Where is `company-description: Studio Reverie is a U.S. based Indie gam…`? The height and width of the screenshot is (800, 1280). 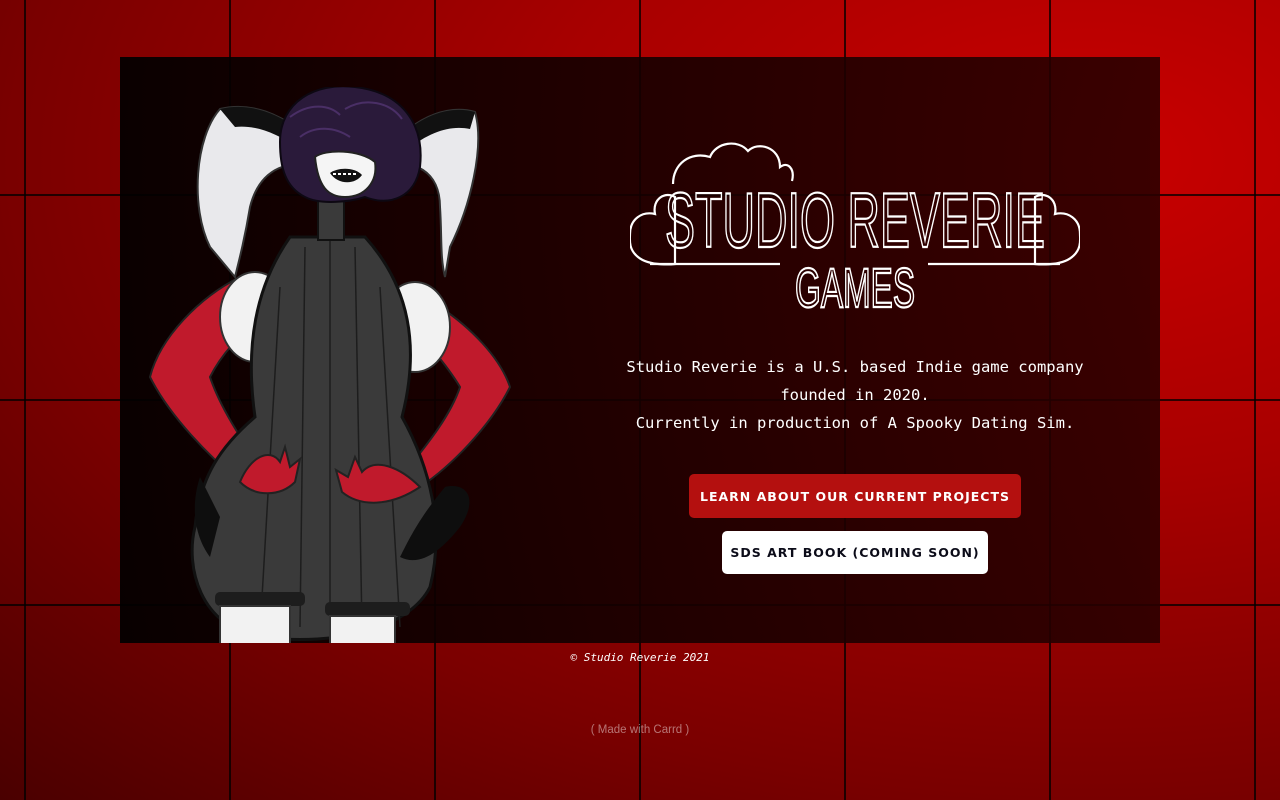
company-description: Studio Reverie is a U.S. based Indie gam… is located at coordinates (855, 395).